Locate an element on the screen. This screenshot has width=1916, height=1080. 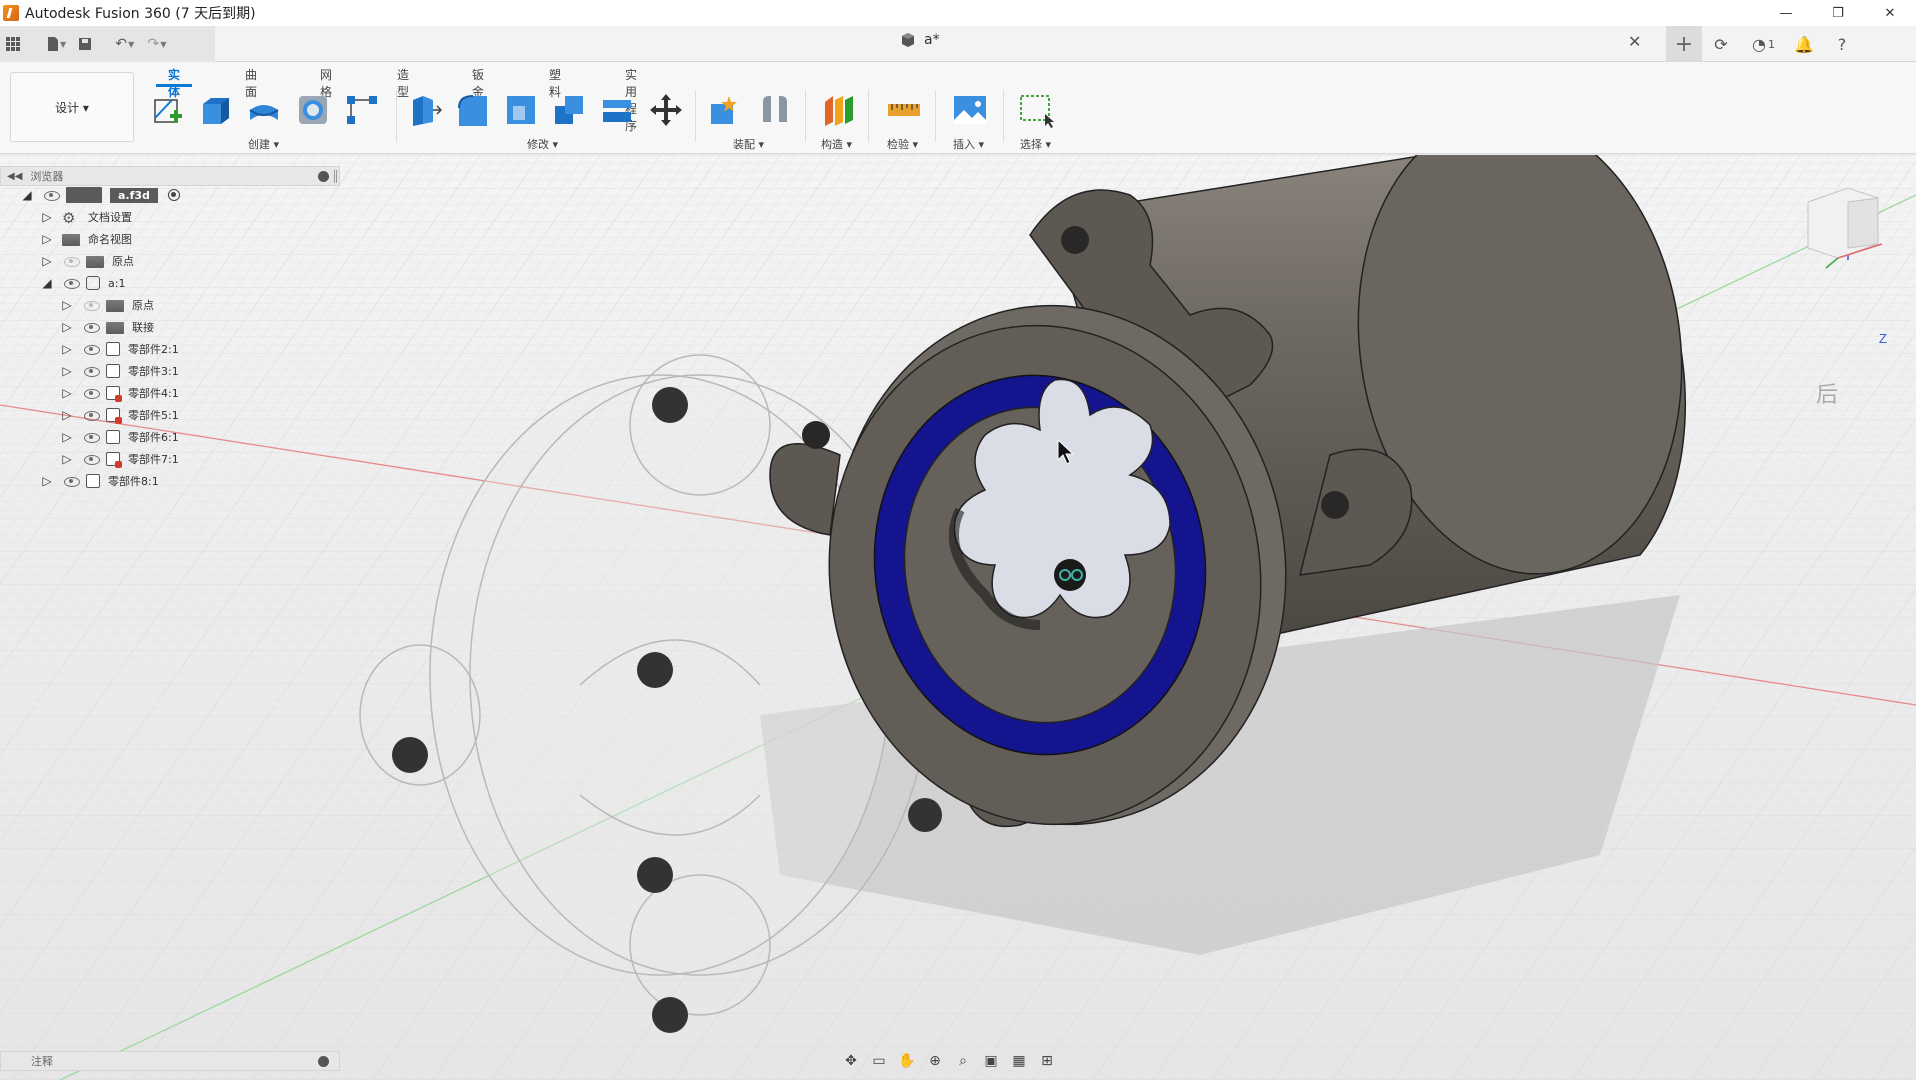
create-sketch-icon is located at coordinates (168, 110).